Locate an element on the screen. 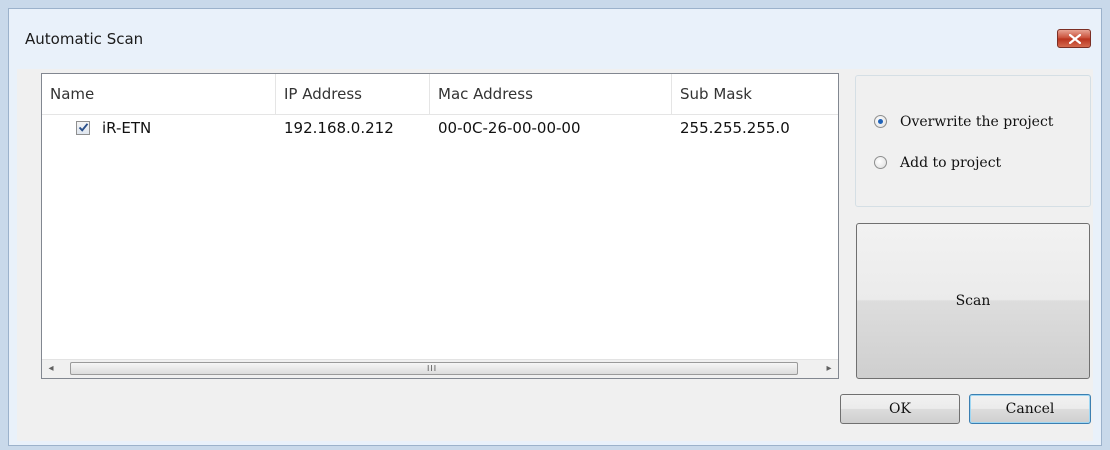  radio-unselected-icon is located at coordinates (880, 162).